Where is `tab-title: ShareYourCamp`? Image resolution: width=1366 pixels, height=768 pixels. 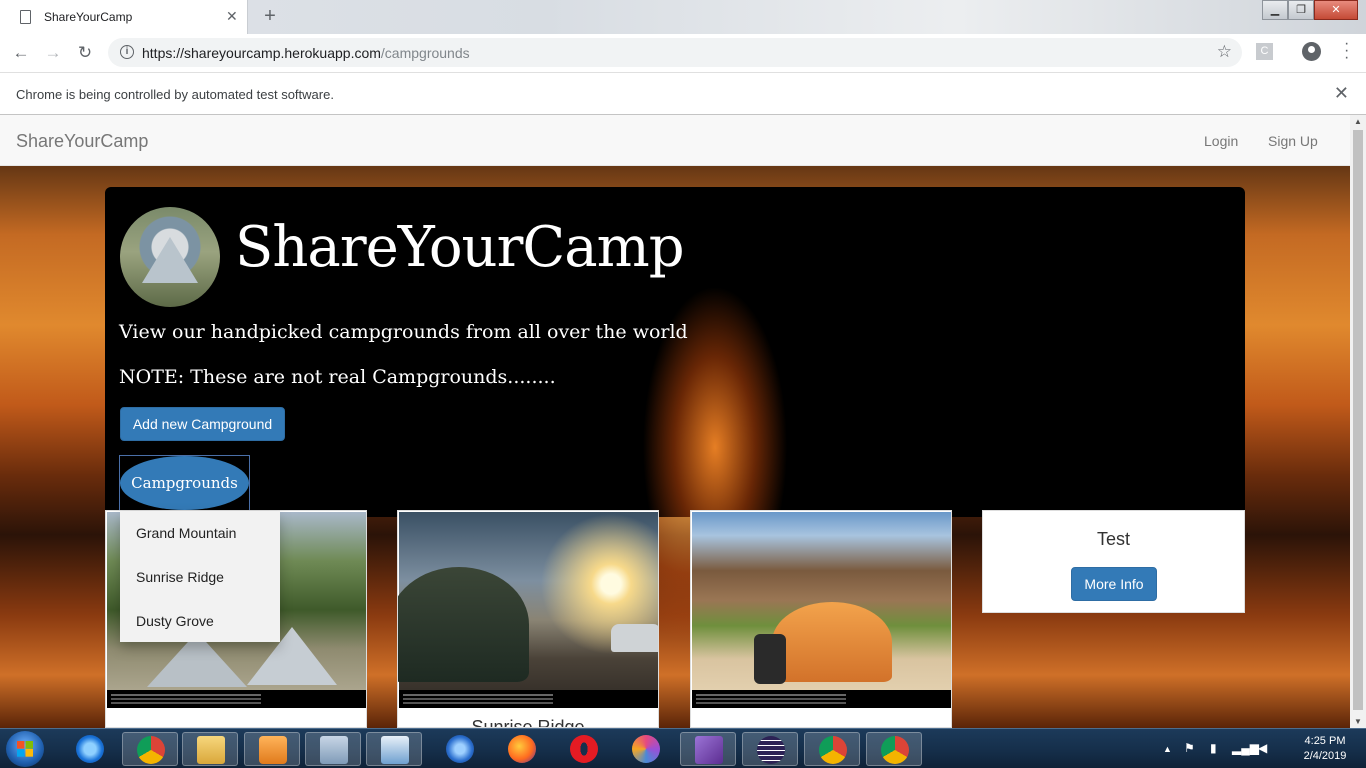 tab-title: ShareYourCamp is located at coordinates (88, 17).